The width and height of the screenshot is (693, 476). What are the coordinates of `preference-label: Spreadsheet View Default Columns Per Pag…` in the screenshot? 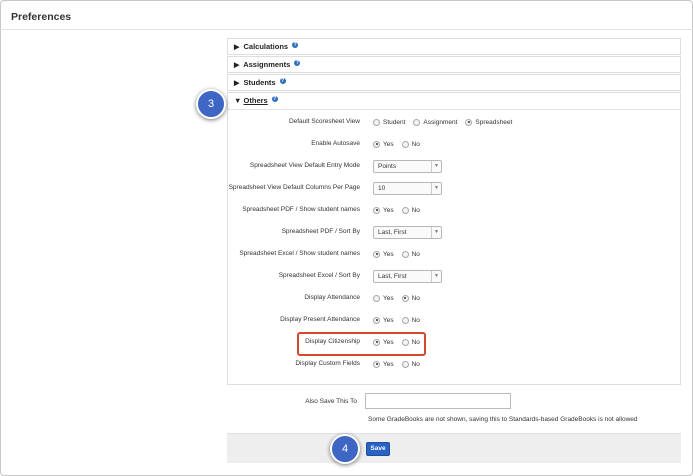 It's located at (294, 187).